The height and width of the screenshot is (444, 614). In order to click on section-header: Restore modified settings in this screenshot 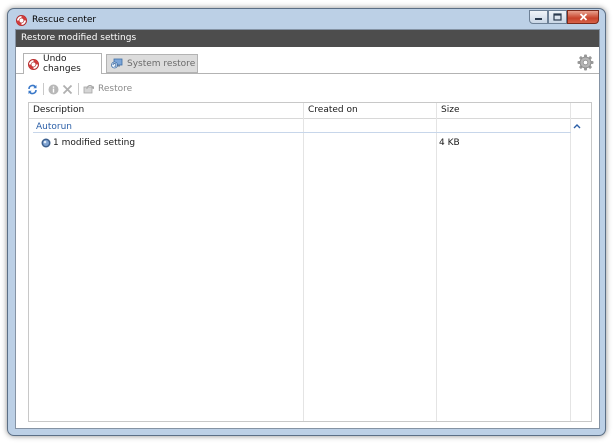, I will do `click(307, 38)`.